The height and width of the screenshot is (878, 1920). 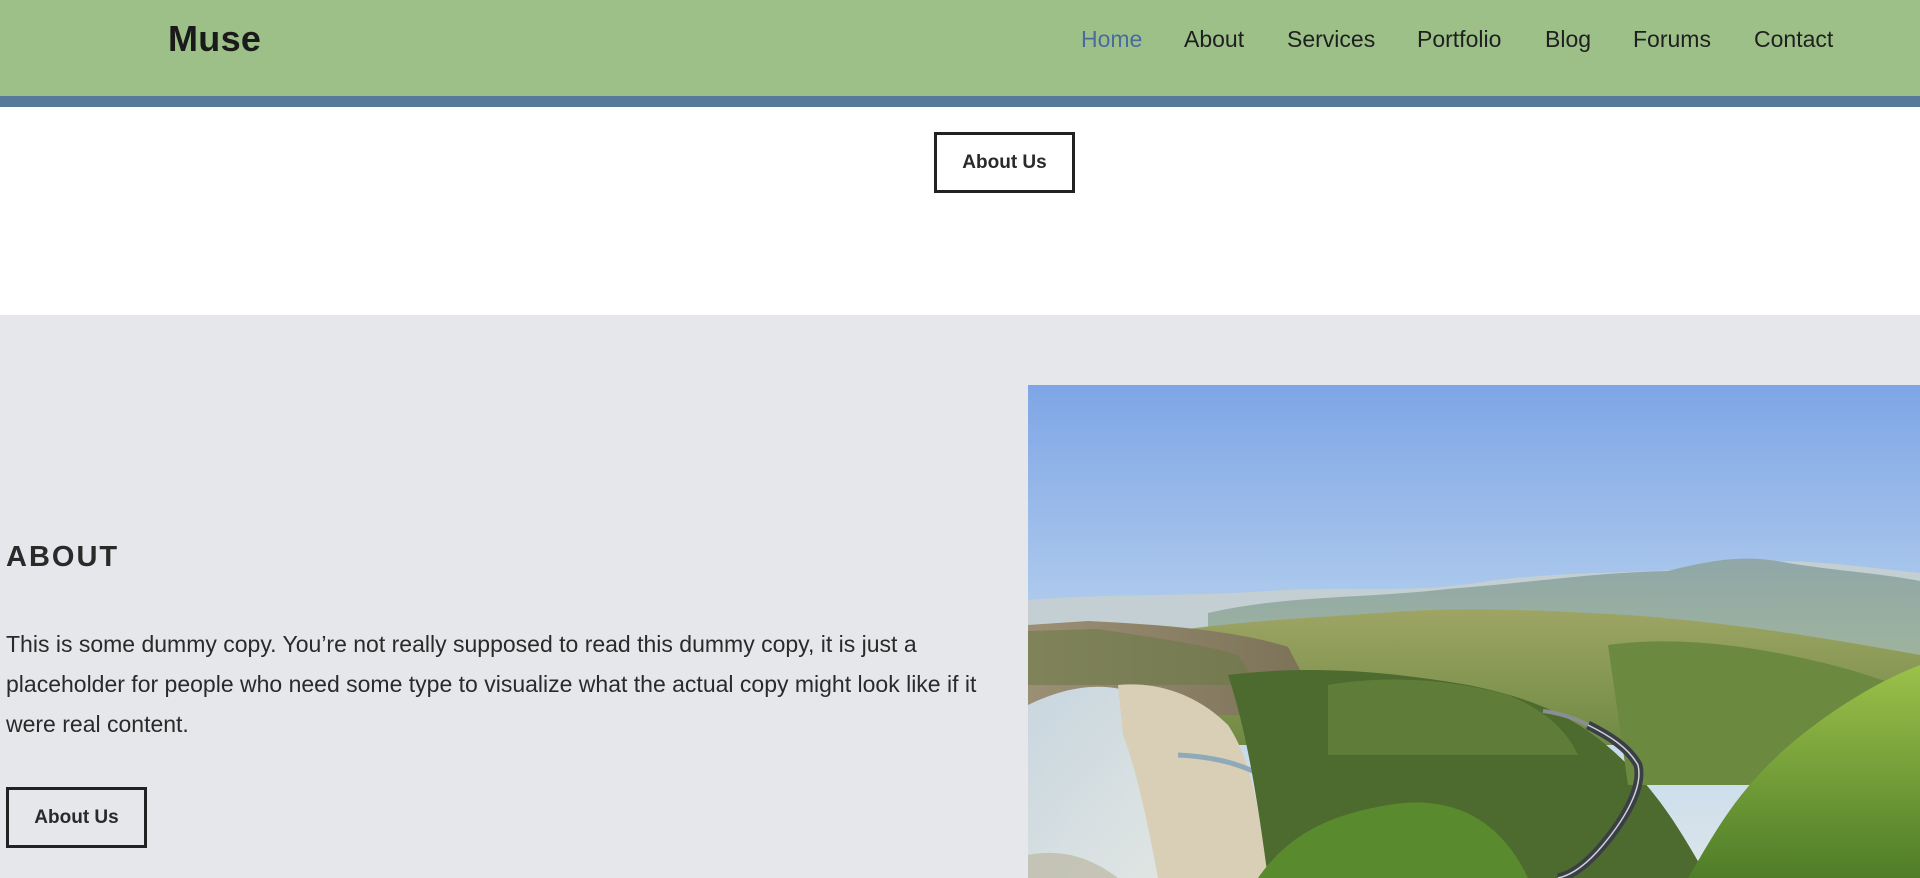 What do you see at coordinates (1459, 39) in the screenshot?
I see `nav-item-portfolio: Portfolio` at bounding box center [1459, 39].